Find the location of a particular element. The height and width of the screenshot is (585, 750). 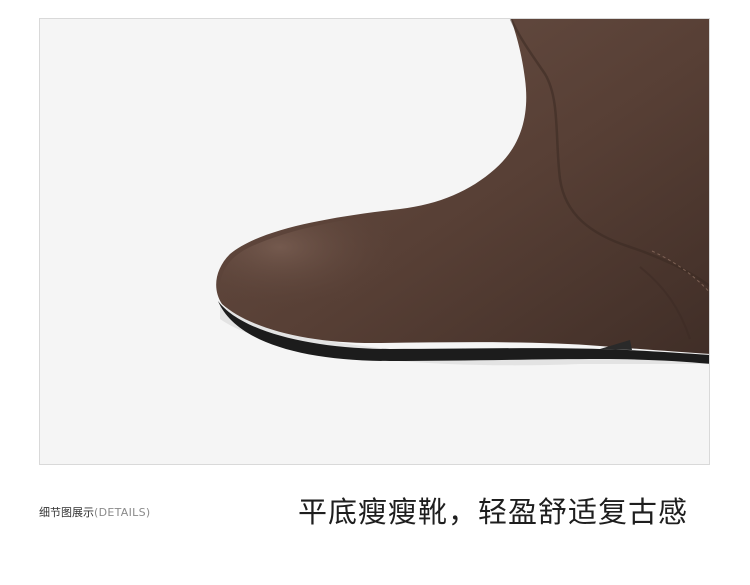

detail-label-cn: 细节图展示 is located at coordinates (66, 512).